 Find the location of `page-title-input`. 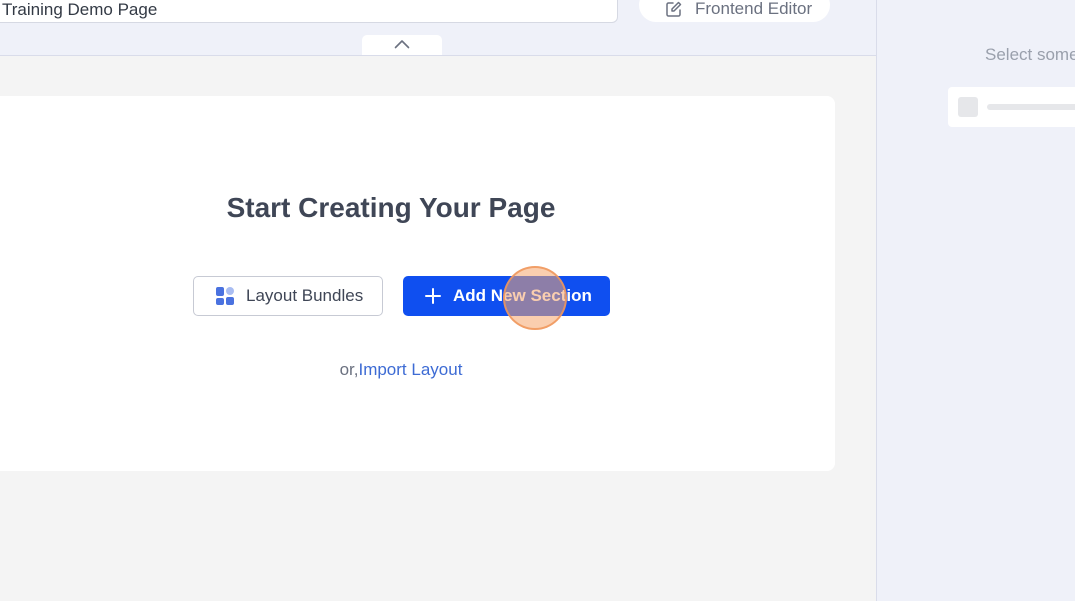

page-title-input is located at coordinates (309, 11).